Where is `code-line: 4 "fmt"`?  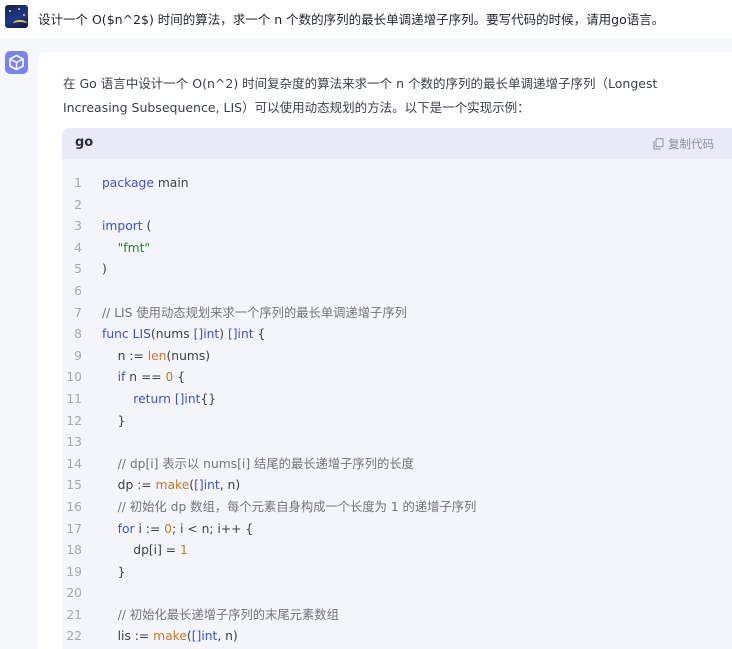
code-line: 4 "fmt" is located at coordinates (397, 249).